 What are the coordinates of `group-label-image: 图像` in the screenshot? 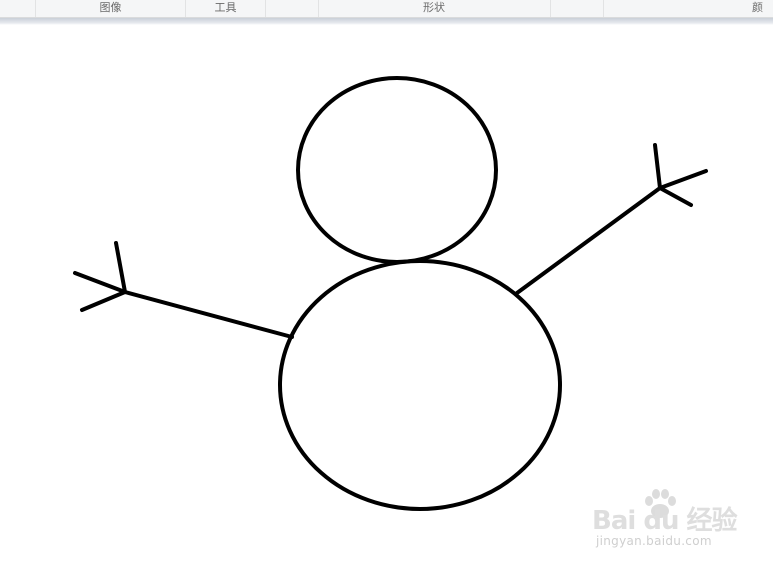 It's located at (110, 7).